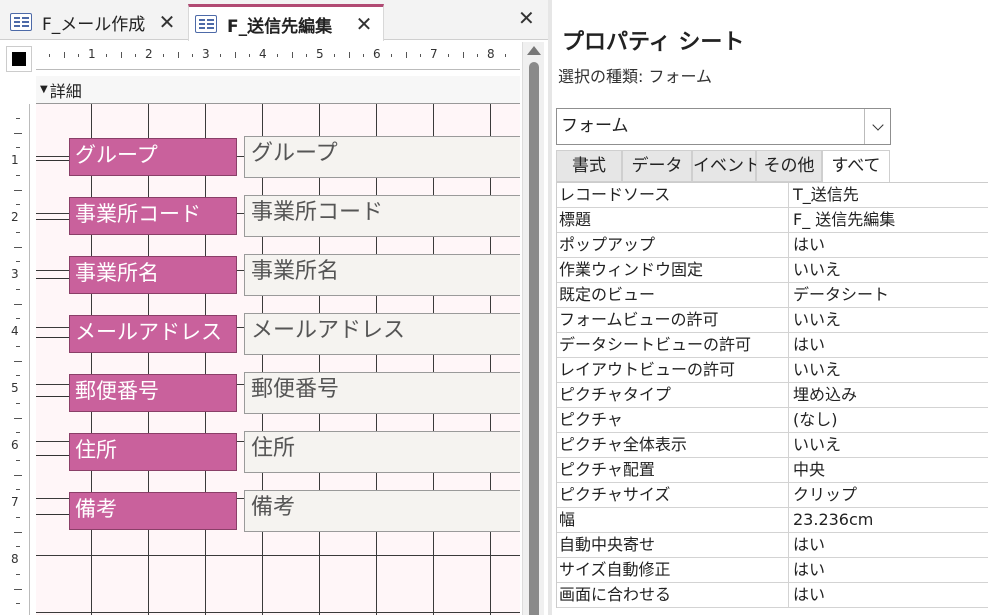  I want to click on close-document-button: ✕, so click(526, 18).